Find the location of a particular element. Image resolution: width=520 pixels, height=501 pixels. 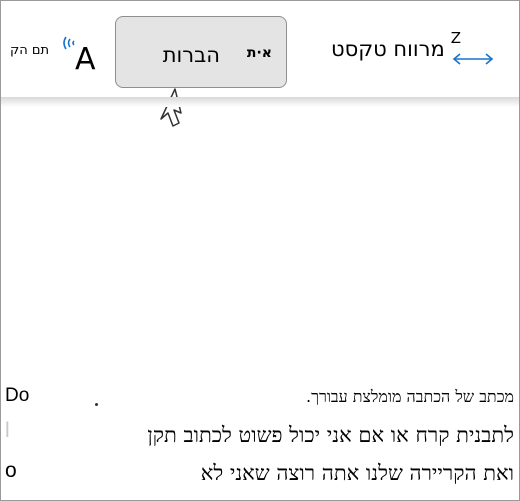

read-aloud-icon: A is located at coordinates (81, 53).